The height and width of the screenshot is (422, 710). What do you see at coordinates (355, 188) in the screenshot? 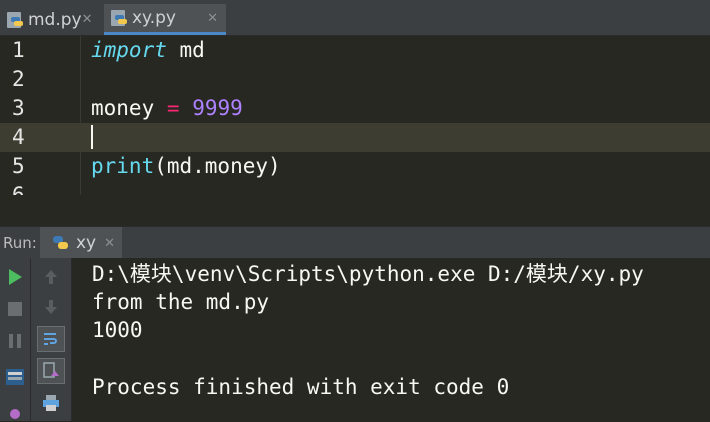
I see `code-line: 6` at bounding box center [355, 188].